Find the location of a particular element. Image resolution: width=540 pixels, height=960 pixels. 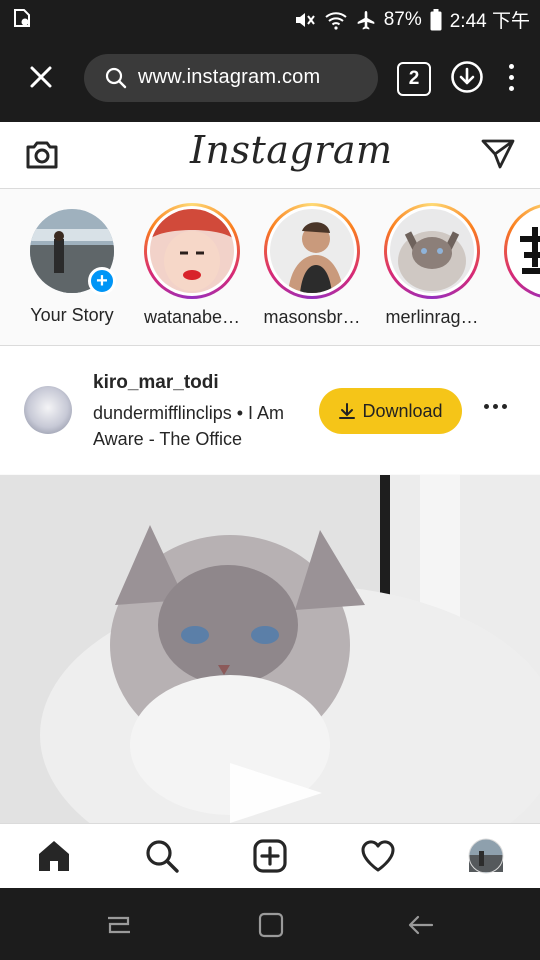

url-bar: www.instagram.com is located at coordinates (231, 78).